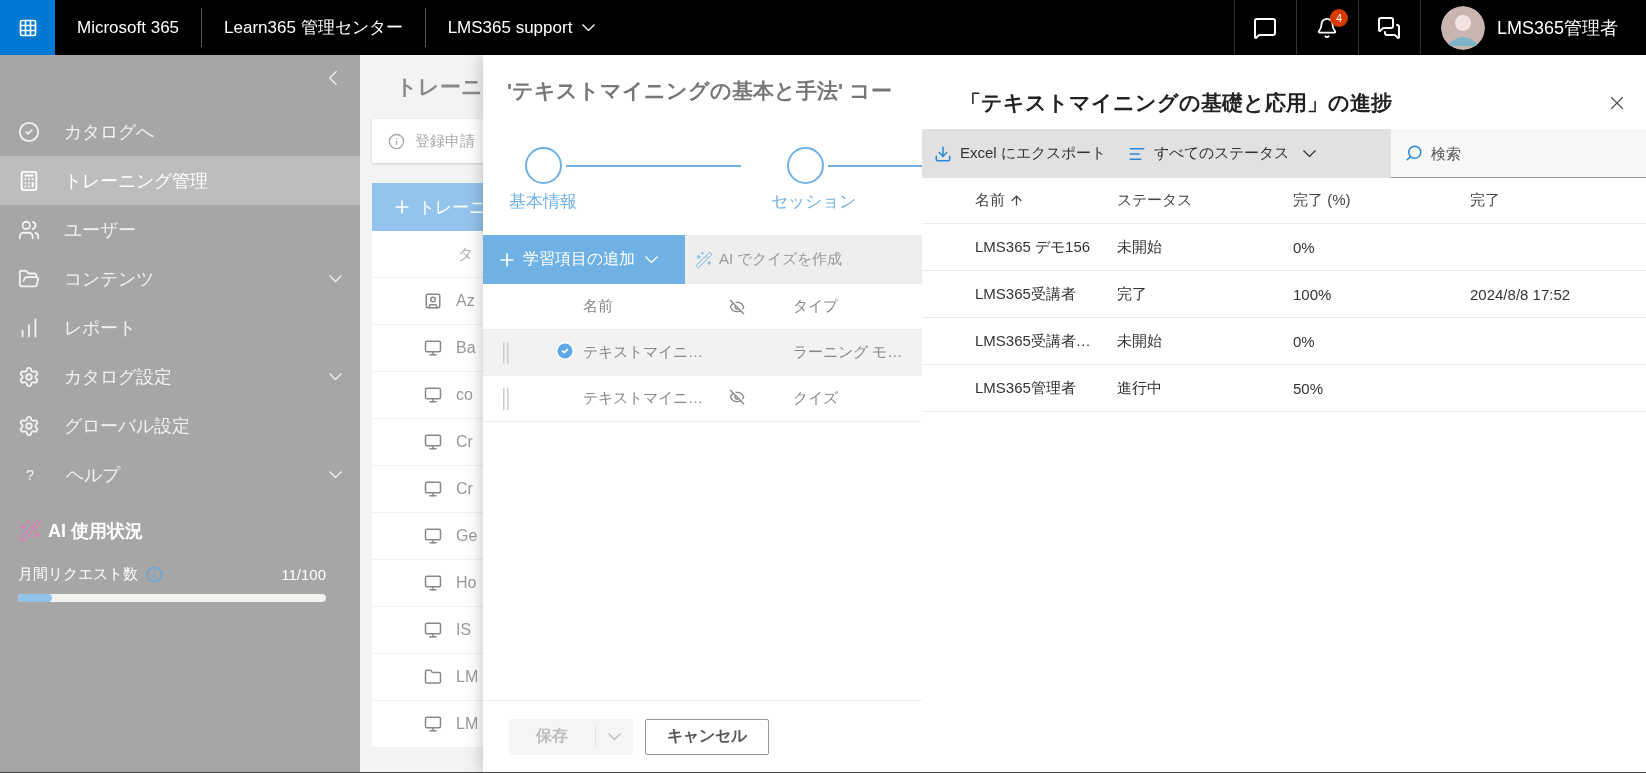 The width and height of the screenshot is (1646, 773). What do you see at coordinates (30, 474) in the screenshot?
I see `help-icon: ?` at bounding box center [30, 474].